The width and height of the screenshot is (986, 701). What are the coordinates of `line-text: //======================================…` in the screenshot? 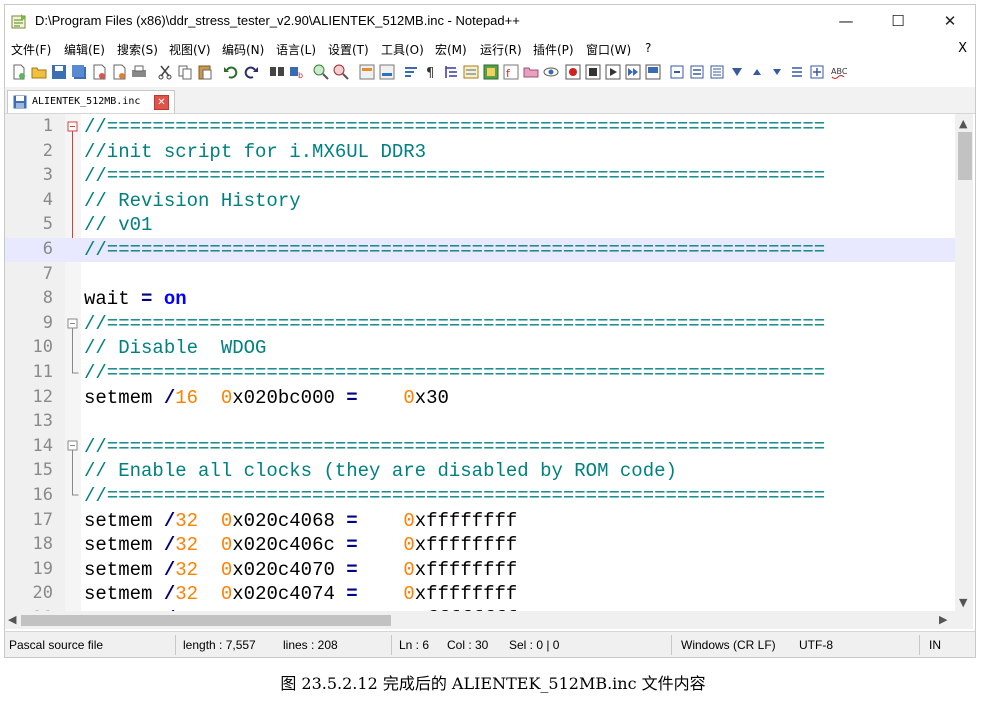 It's located at (455, 446).